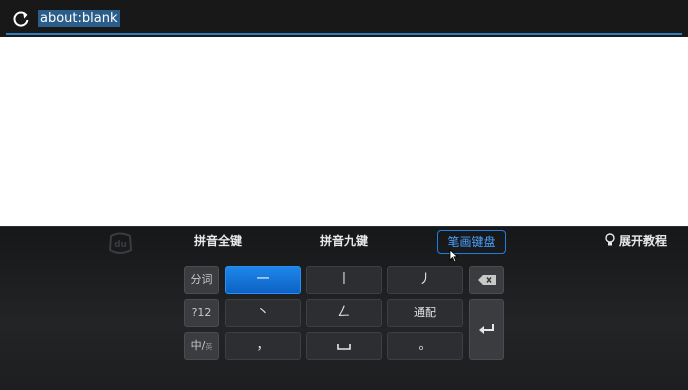 The height and width of the screenshot is (390, 688). I want to click on url-bar: about:blank, so click(344, 18).